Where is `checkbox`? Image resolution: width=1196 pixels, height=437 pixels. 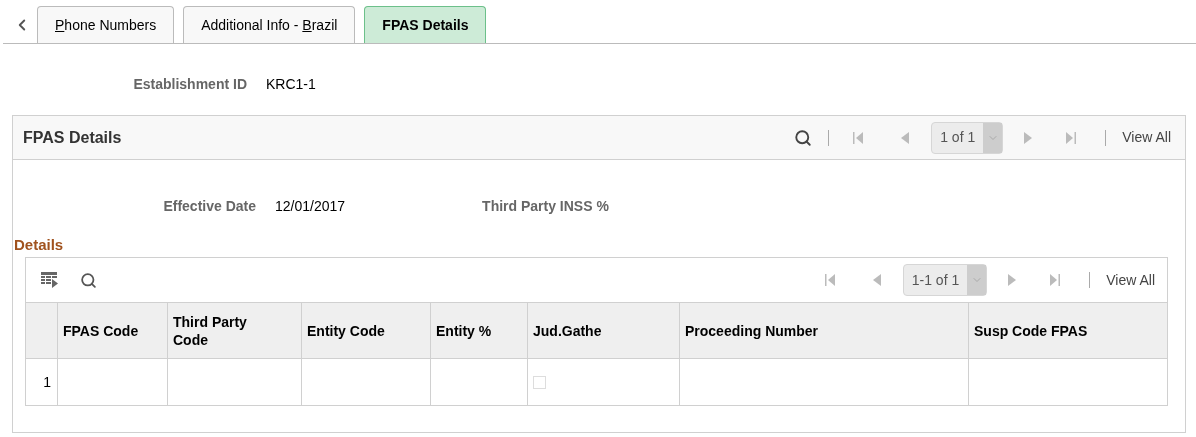
checkbox is located at coordinates (539, 382).